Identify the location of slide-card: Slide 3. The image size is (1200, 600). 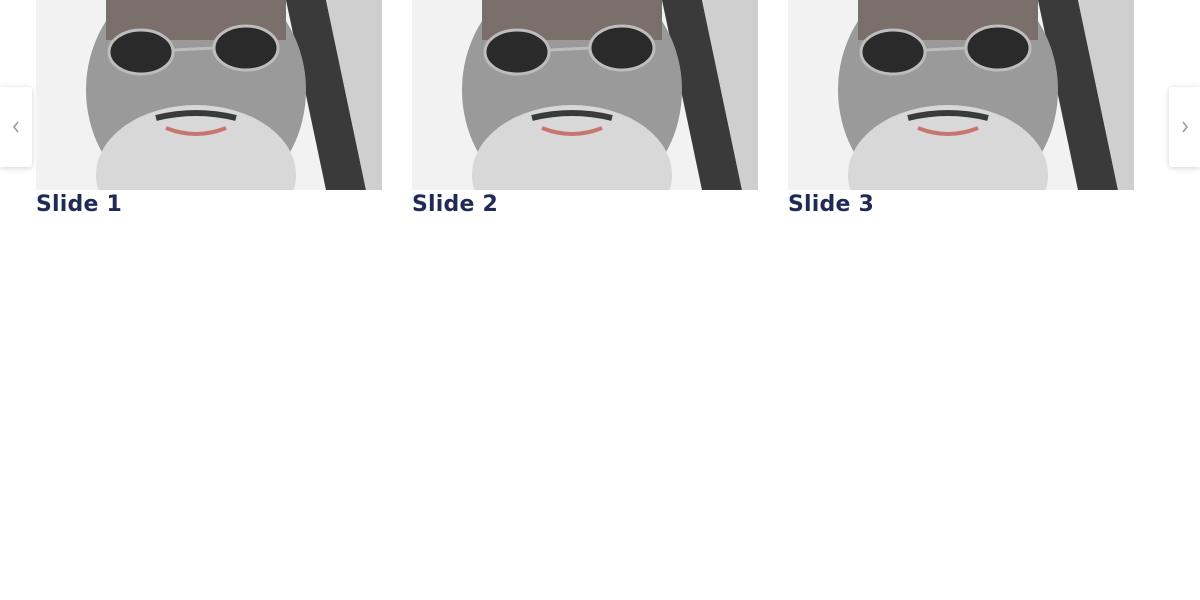
(961, 109).